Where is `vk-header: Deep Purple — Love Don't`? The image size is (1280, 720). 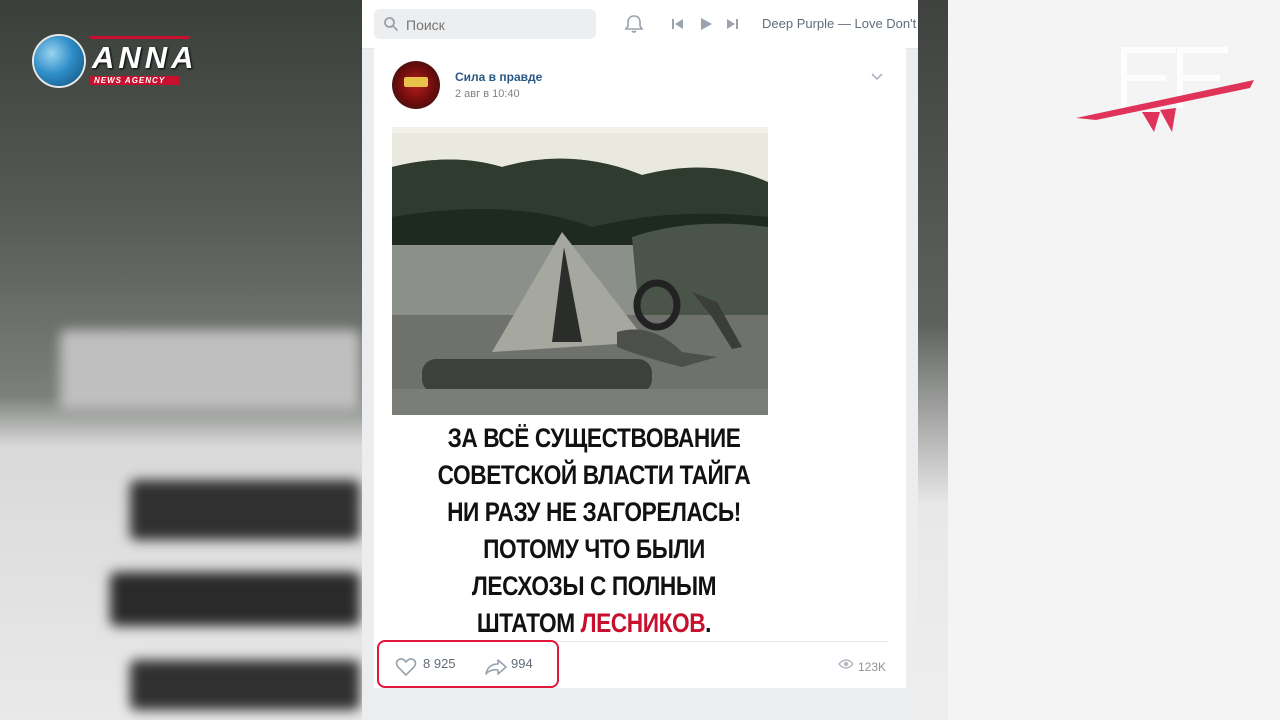 vk-header: Deep Purple — Love Don't is located at coordinates (640, 24).